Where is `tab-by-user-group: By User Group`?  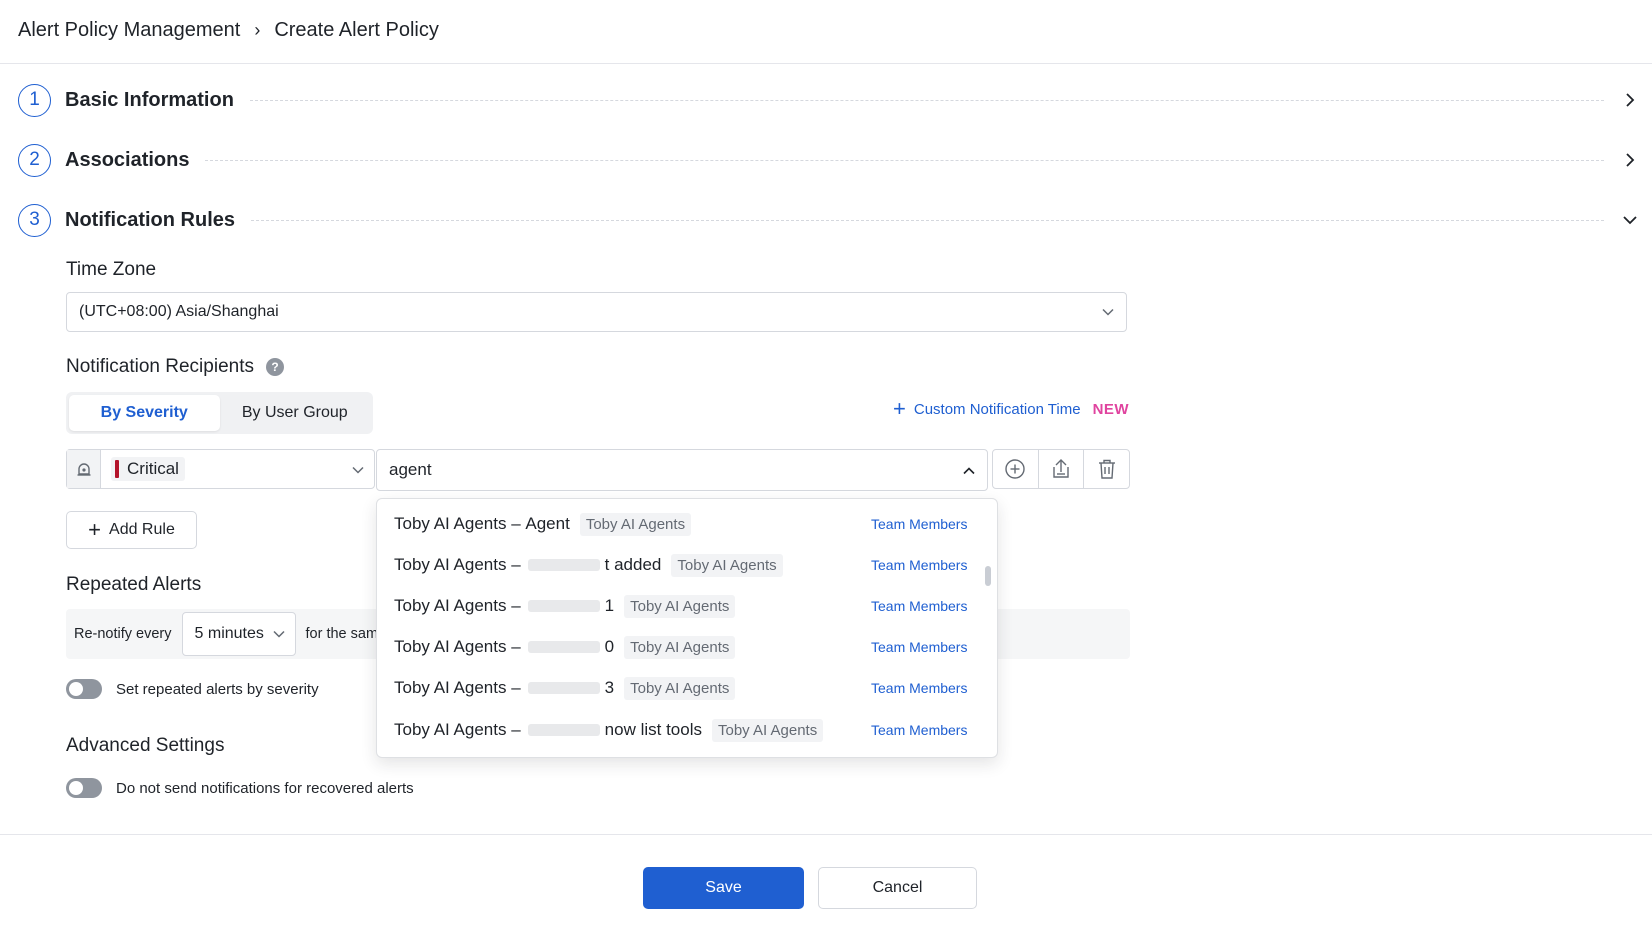
tab-by-user-group: By User Group is located at coordinates (295, 413).